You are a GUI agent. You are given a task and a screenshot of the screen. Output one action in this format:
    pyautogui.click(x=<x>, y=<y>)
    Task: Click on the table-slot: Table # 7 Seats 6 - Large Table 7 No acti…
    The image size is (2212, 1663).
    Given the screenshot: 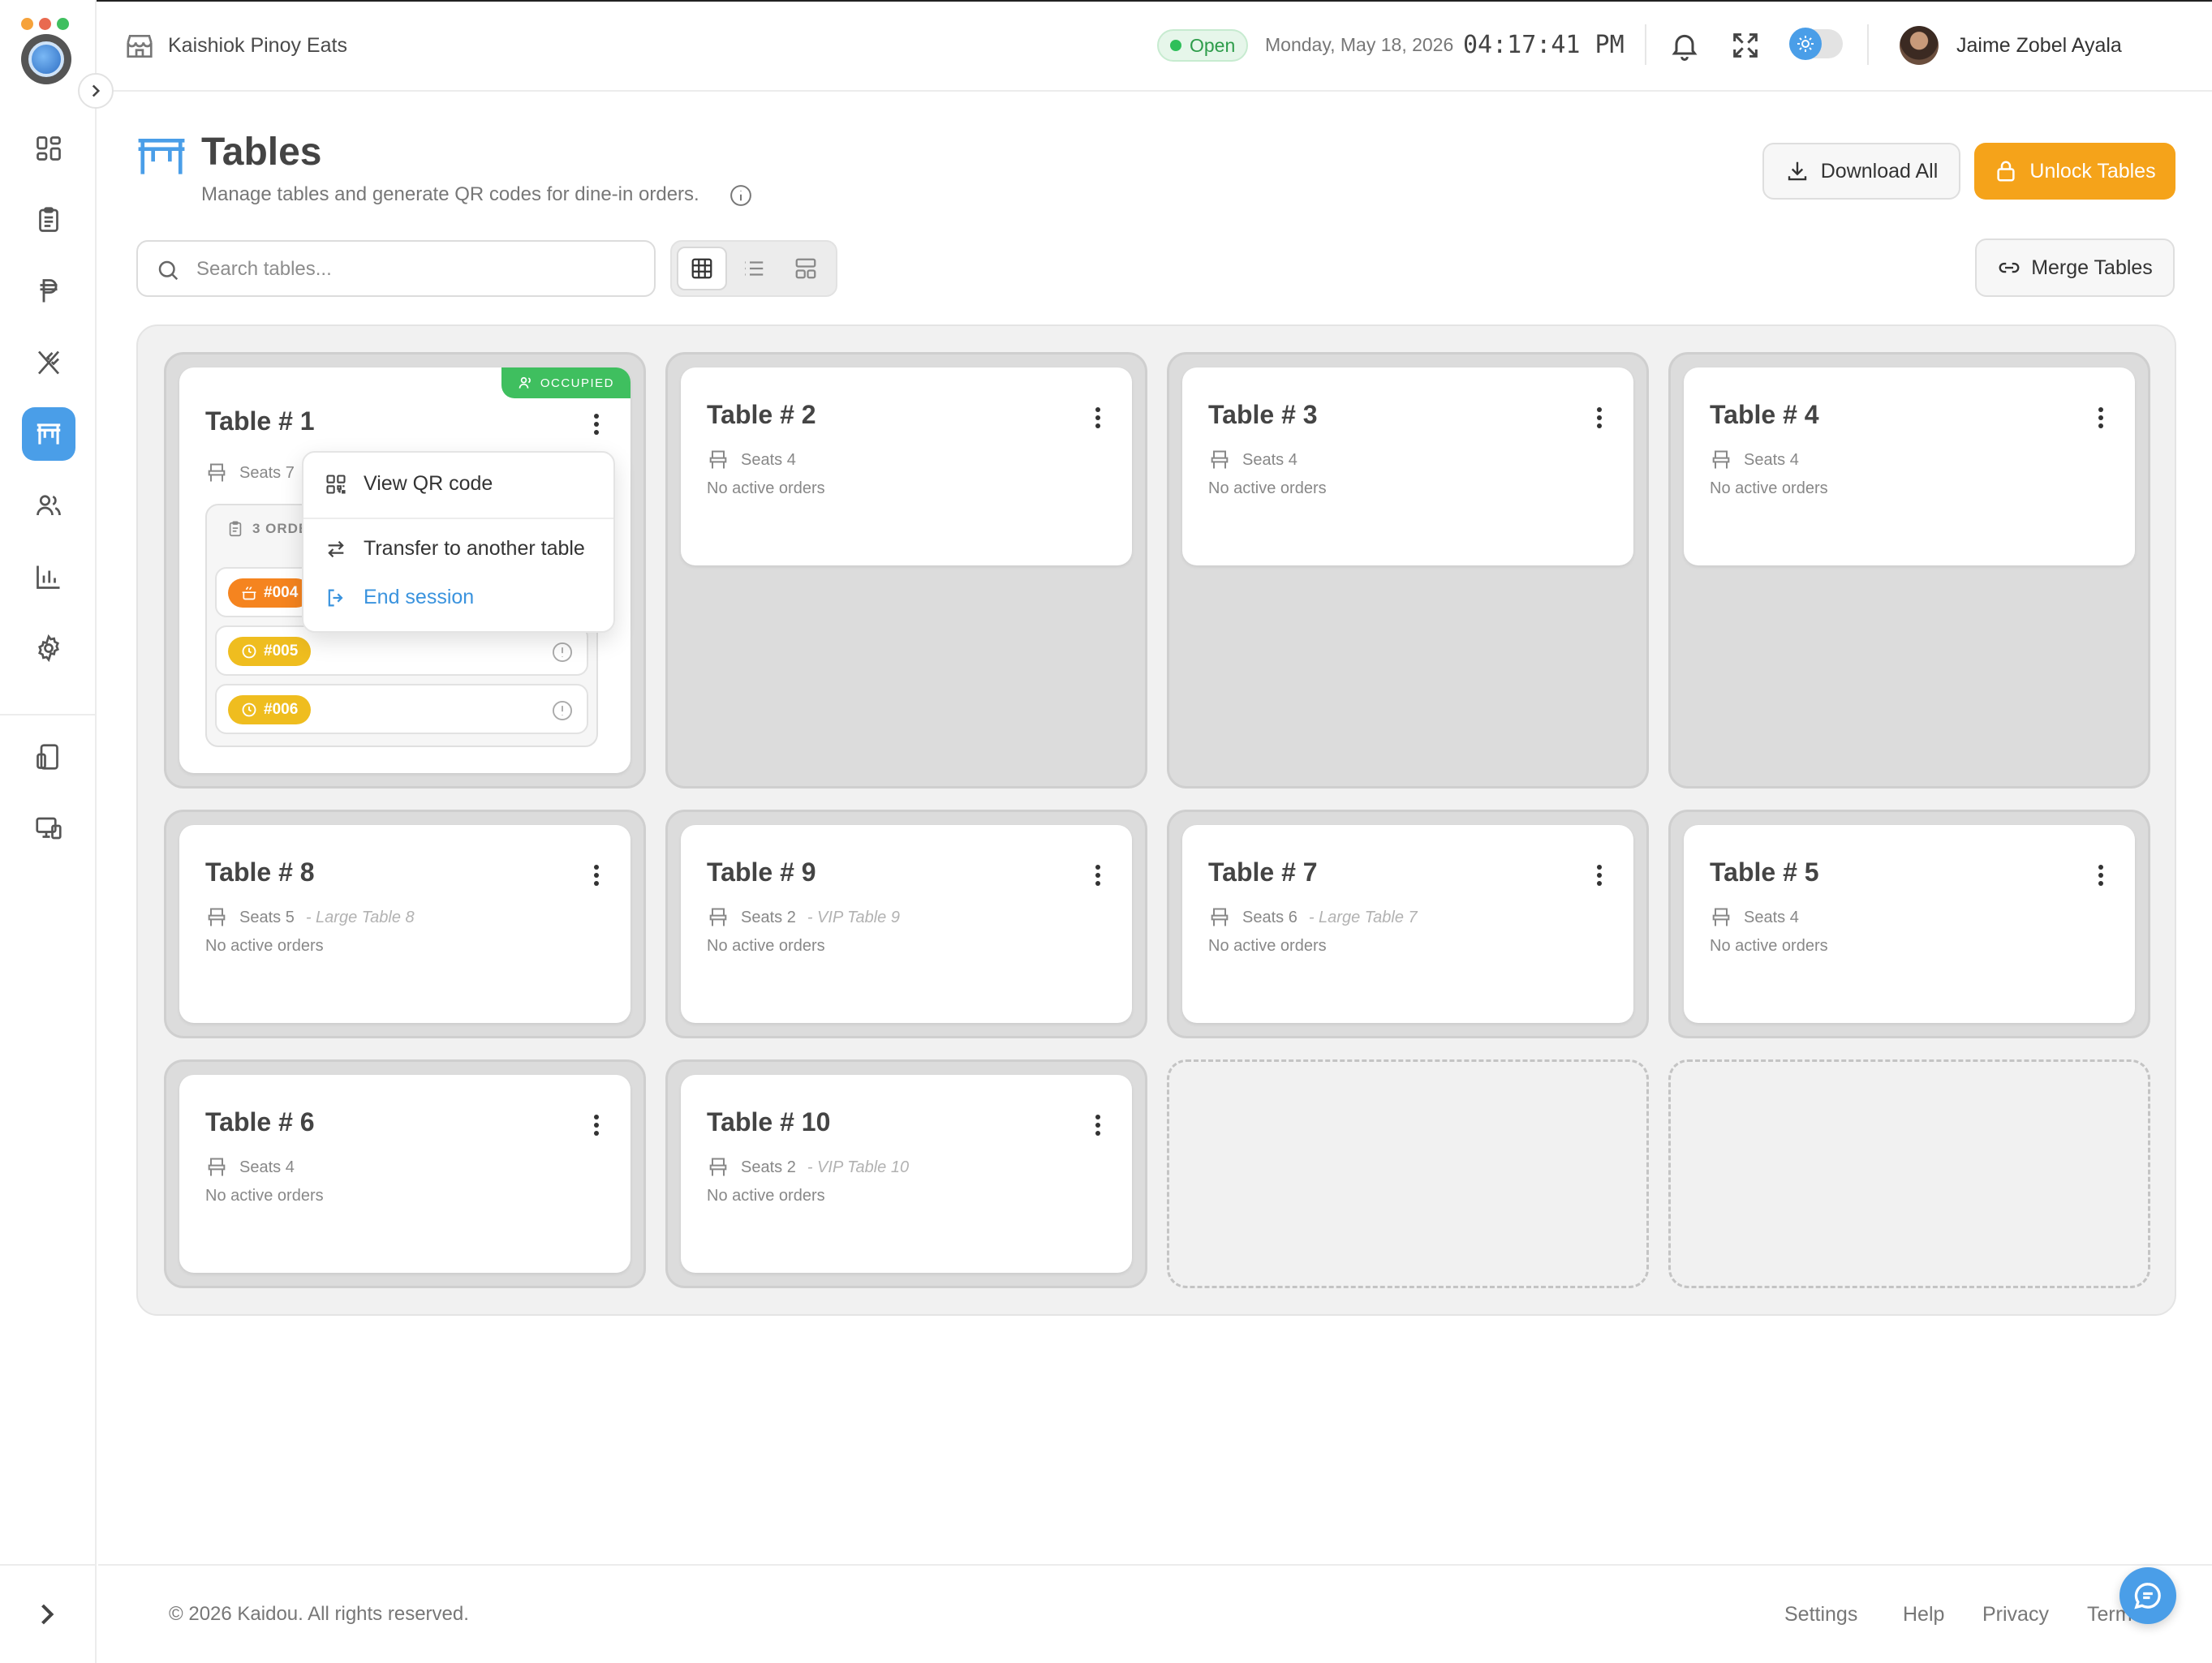 What is the action you would take?
    pyautogui.click(x=1408, y=924)
    